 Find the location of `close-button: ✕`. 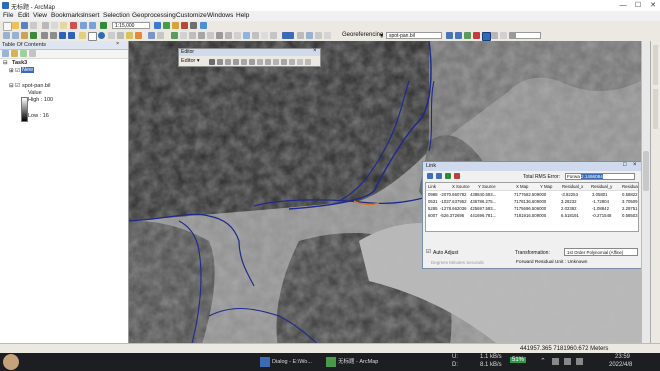

close-button: ✕ is located at coordinates (653, 5).